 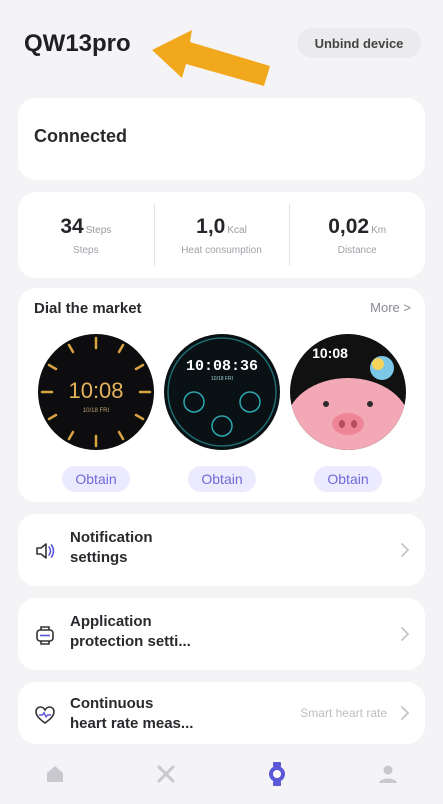 I want to click on profile-icon, so click(x=387, y=774).